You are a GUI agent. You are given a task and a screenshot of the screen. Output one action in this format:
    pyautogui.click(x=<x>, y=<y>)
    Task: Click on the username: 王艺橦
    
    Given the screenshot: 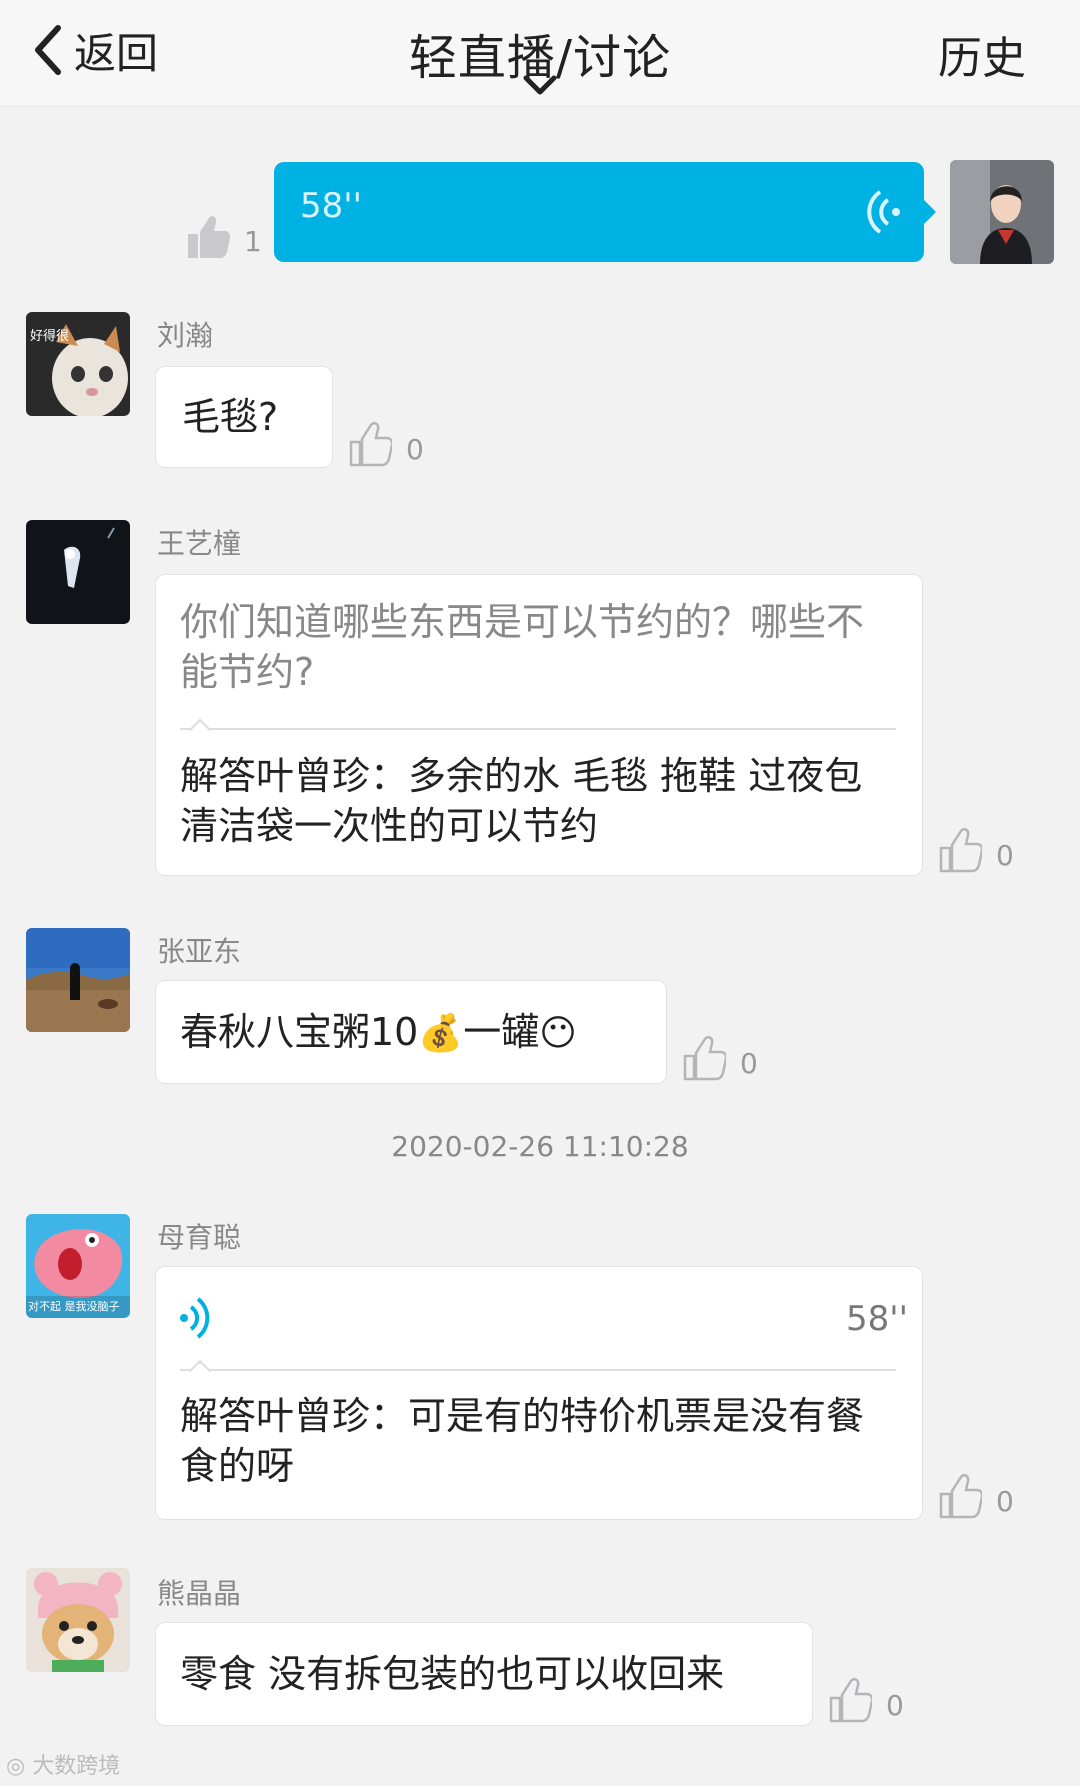 What is the action you would take?
    pyautogui.click(x=199, y=543)
    